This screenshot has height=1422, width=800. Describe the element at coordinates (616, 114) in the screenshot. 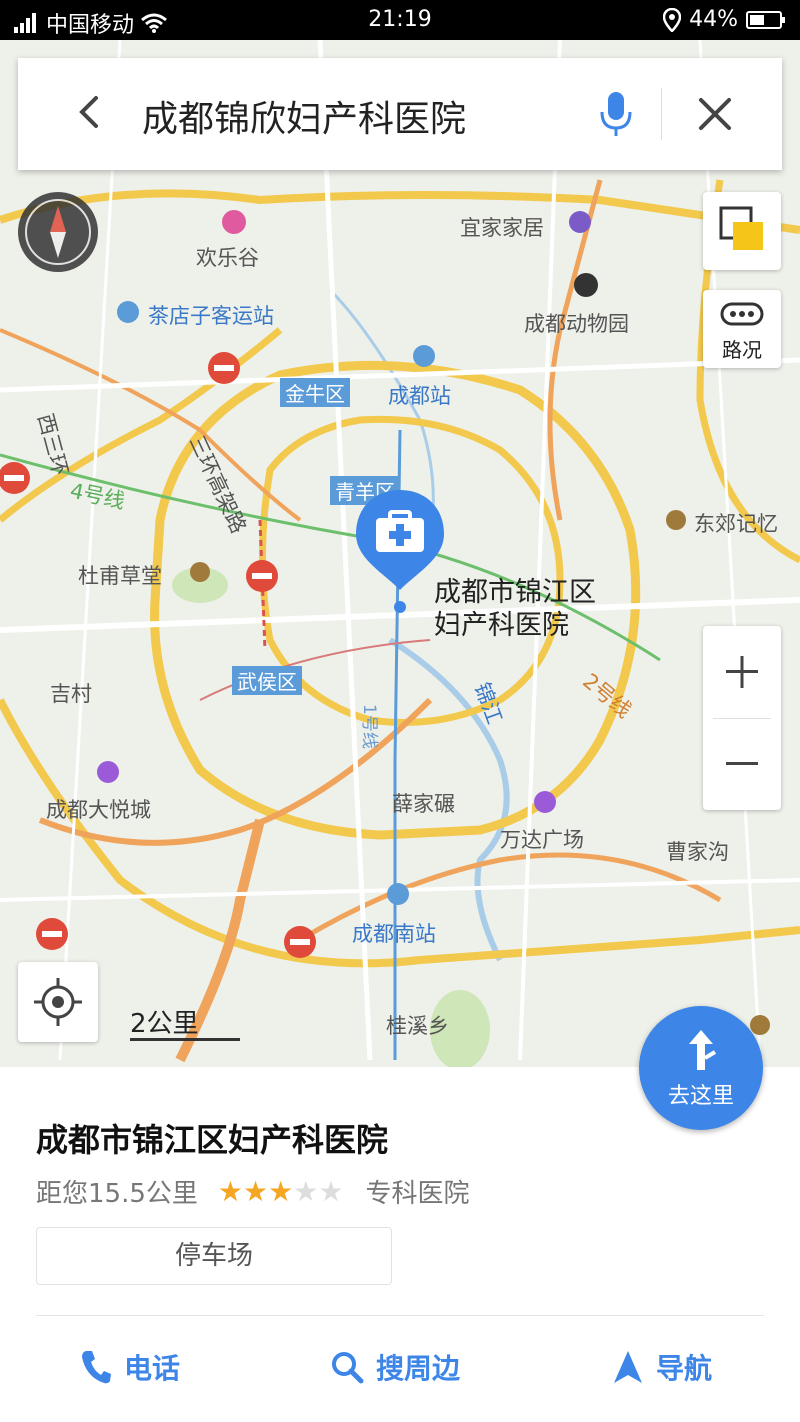

I see `microphone-icon` at that location.